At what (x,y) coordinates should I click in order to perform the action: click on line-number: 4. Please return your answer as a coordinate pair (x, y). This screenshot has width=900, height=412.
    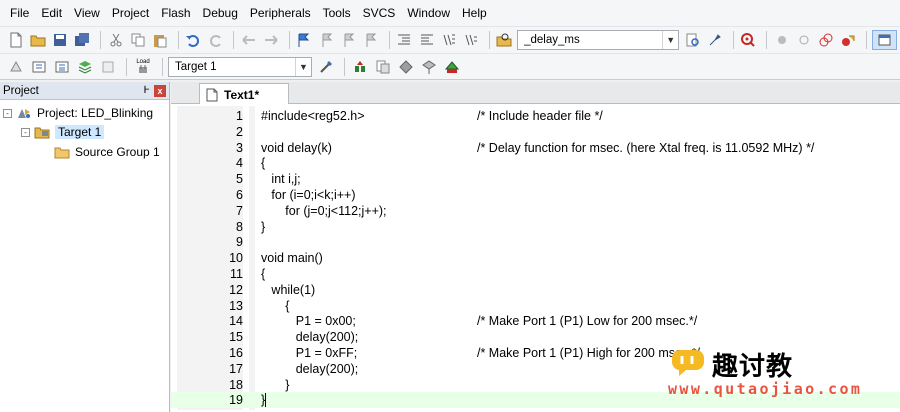
    Looking at the image, I should click on (239, 163).